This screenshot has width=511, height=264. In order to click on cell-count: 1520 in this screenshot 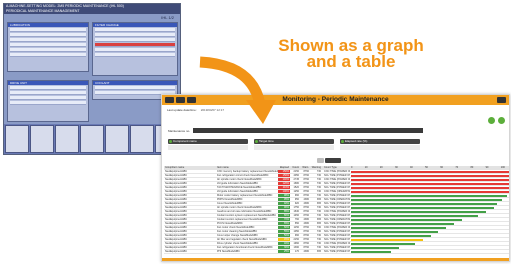, I will do `click(296, 187)`.